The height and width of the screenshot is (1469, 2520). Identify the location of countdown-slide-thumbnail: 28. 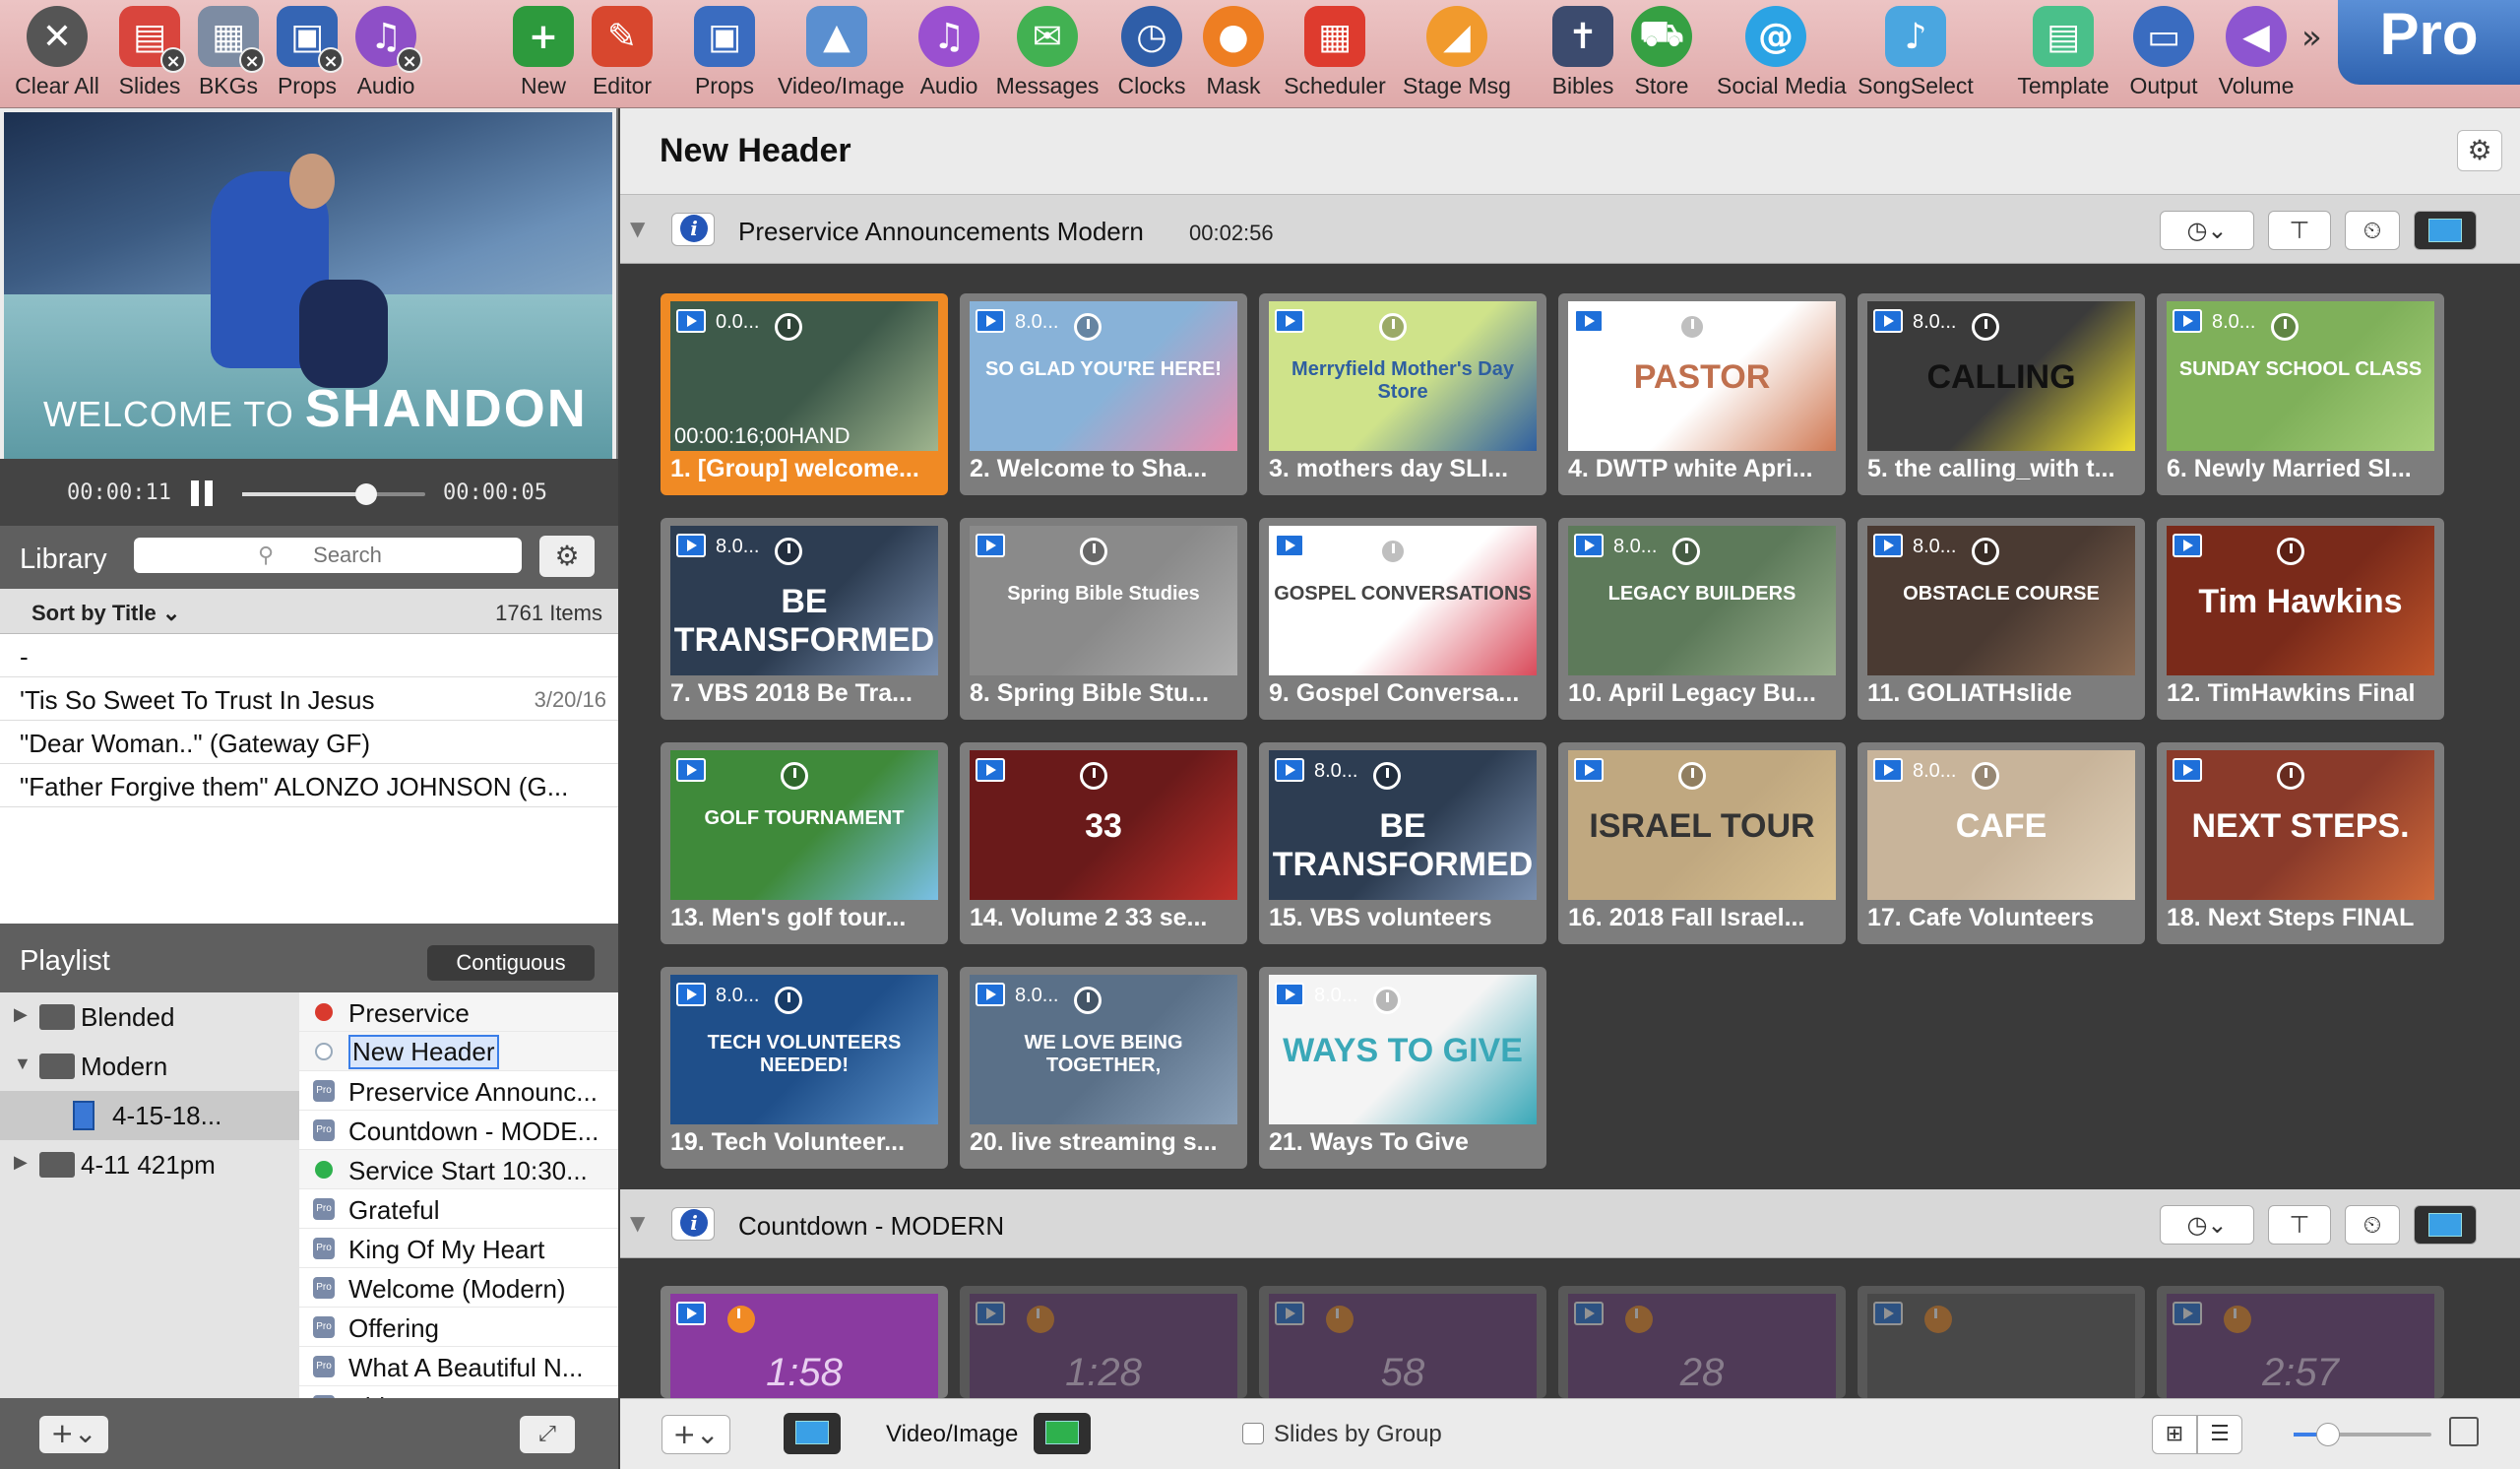
(1702, 1342).